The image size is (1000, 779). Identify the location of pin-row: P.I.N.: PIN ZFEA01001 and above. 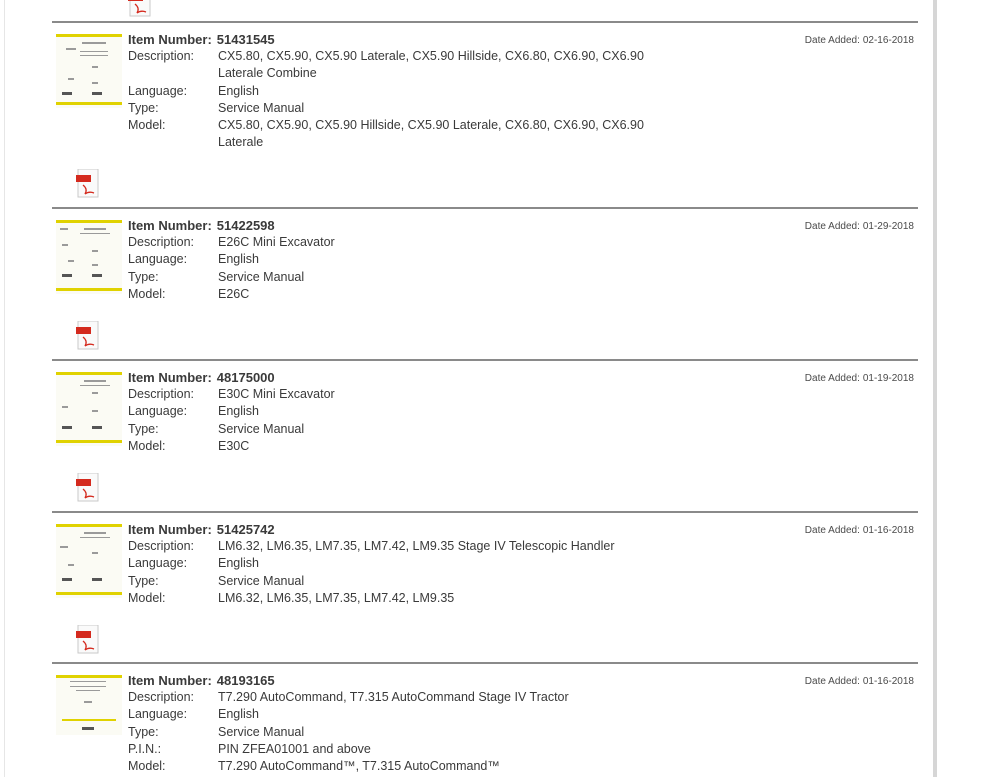
(408, 749).